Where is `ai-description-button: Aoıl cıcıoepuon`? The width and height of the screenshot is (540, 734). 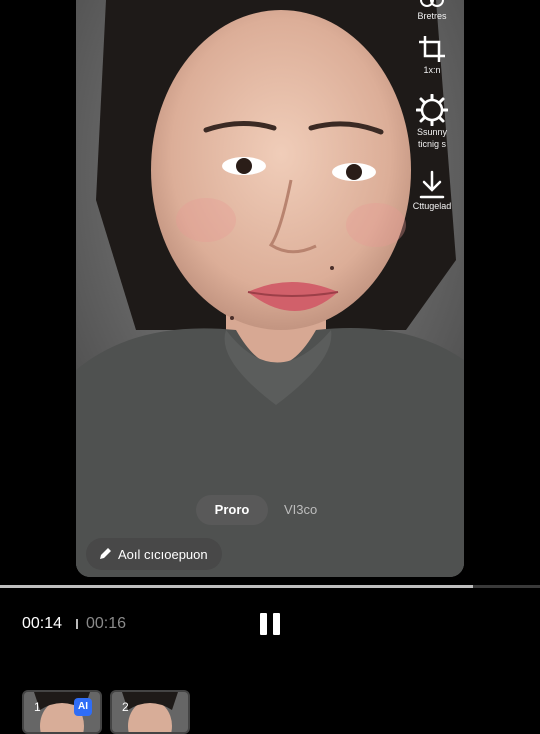 ai-description-button: Aoıl cıcıoepuon is located at coordinates (154, 554).